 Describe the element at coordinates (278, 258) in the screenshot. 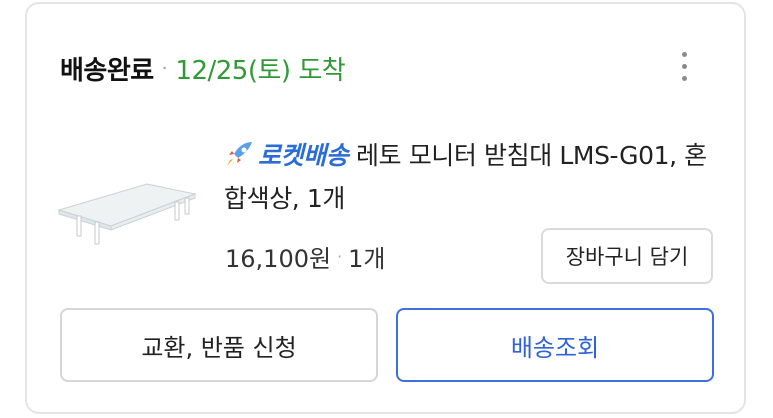

I see `product-price: 16,100원` at that location.